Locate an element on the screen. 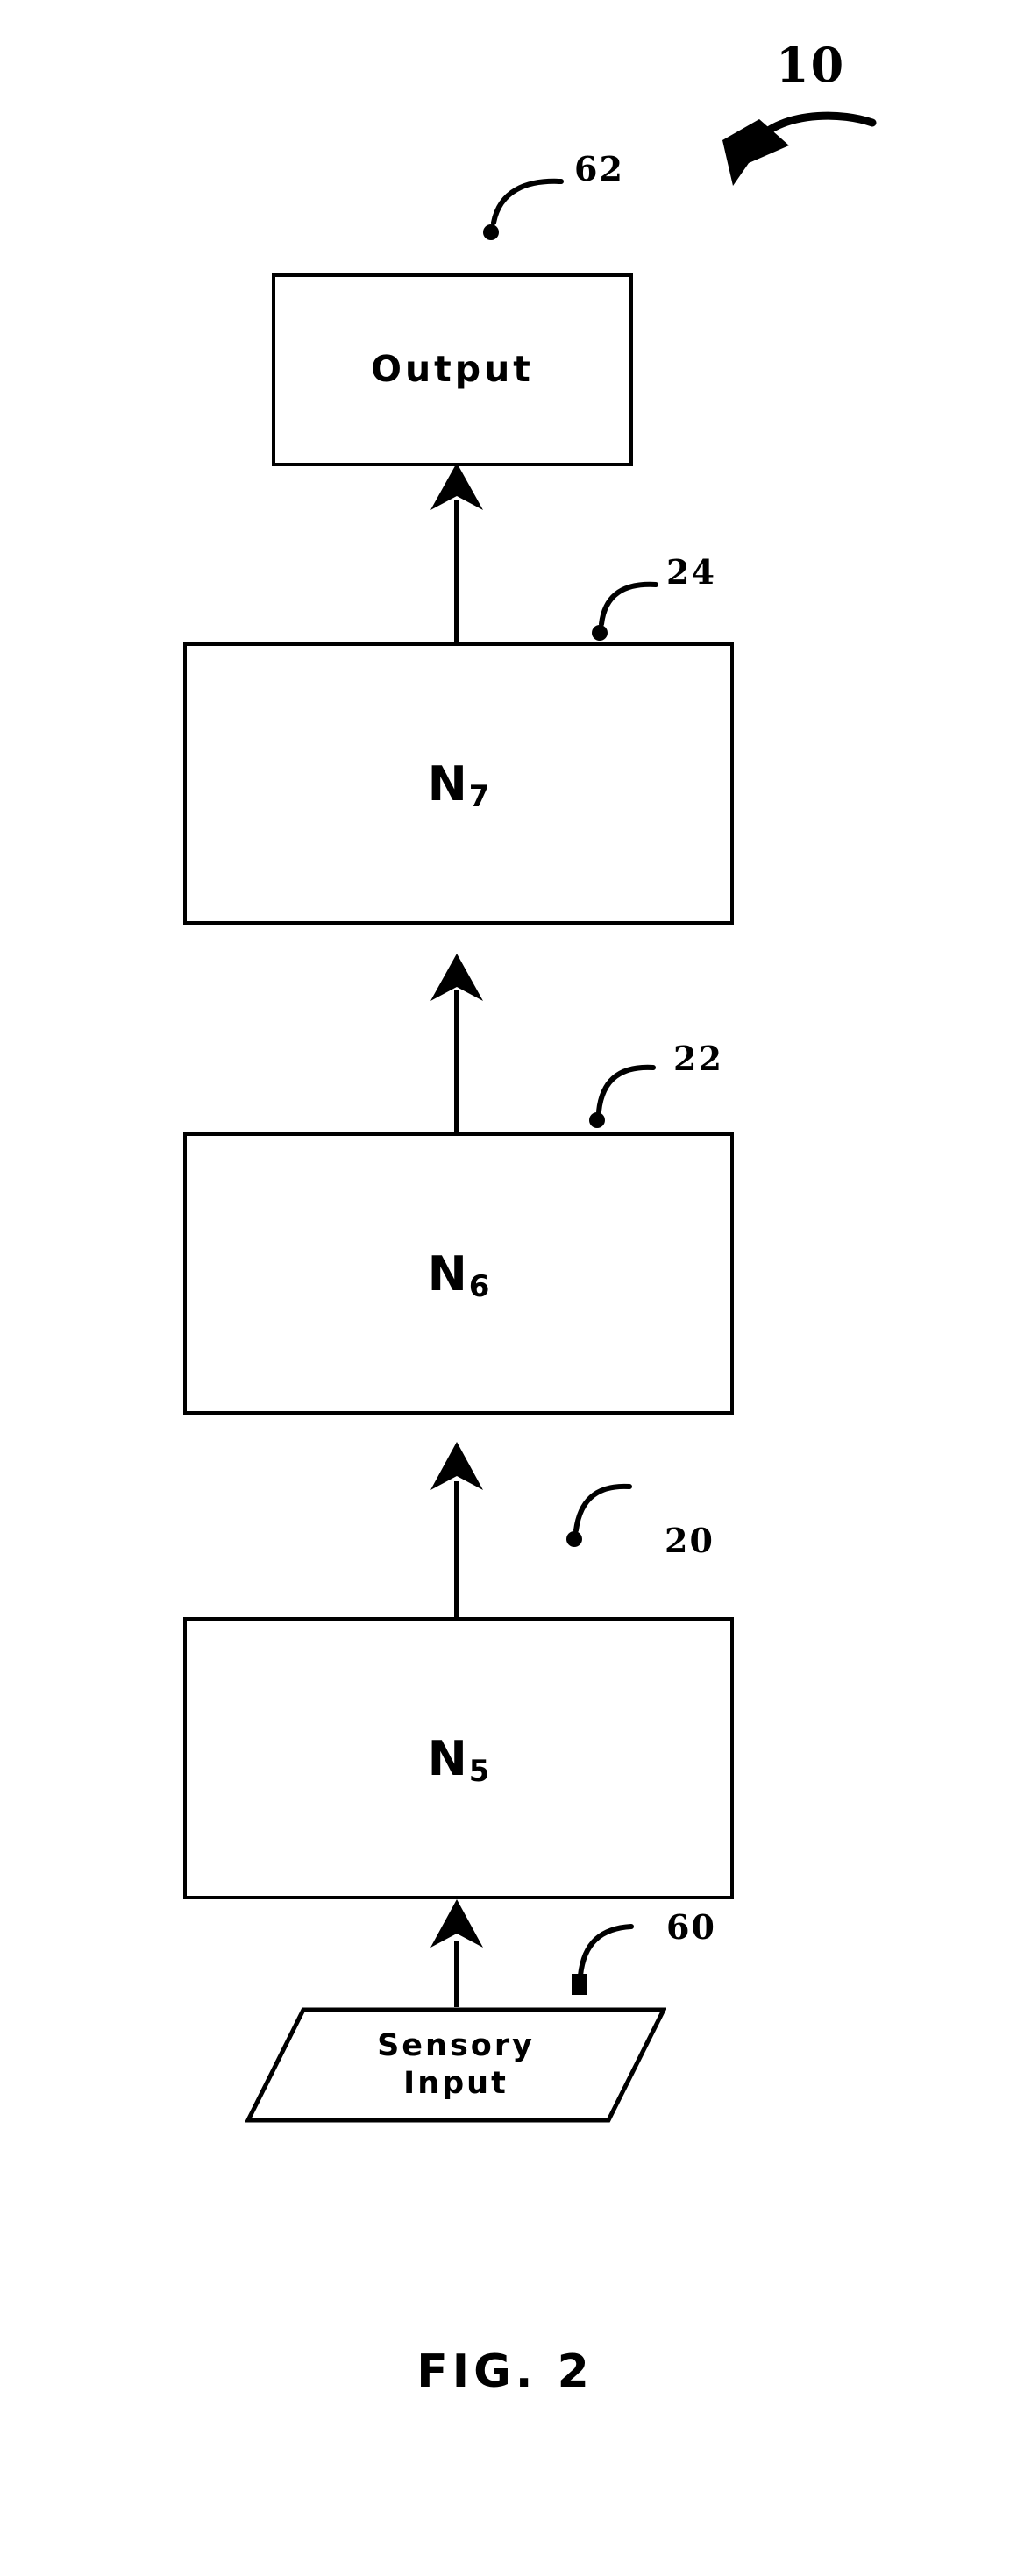  reference-numeral-24: 24 is located at coordinates (691, 572).